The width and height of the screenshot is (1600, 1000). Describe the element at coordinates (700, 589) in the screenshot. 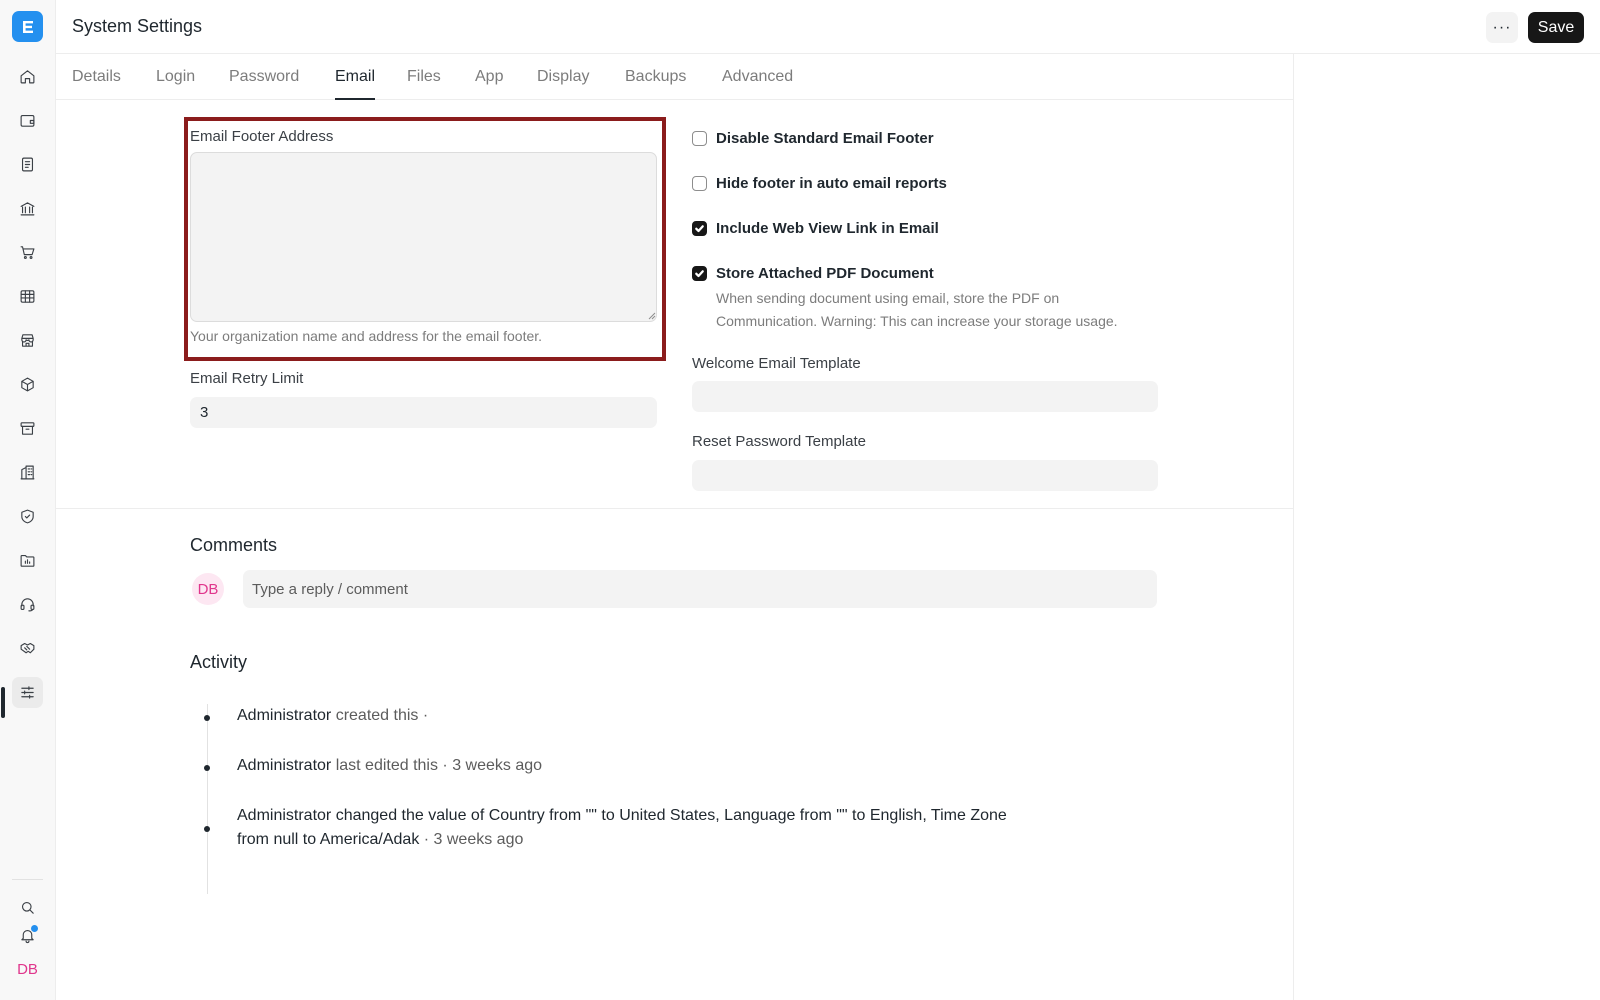

I see `comment-input: Type a reply / comment` at that location.